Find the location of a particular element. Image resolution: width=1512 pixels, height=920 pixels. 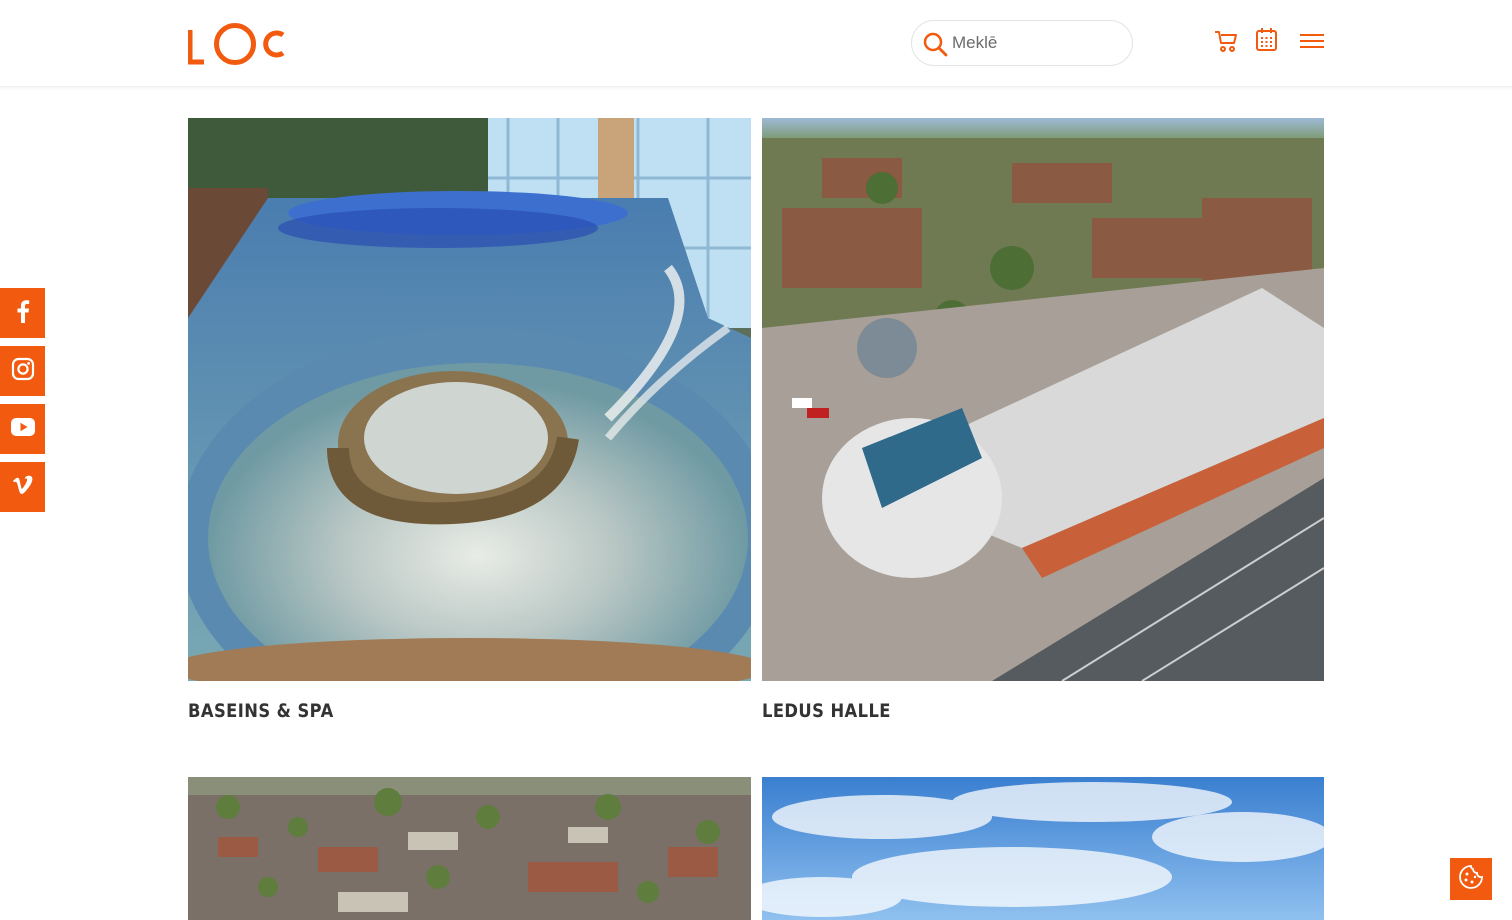

search-input is located at coordinates (1037, 43).